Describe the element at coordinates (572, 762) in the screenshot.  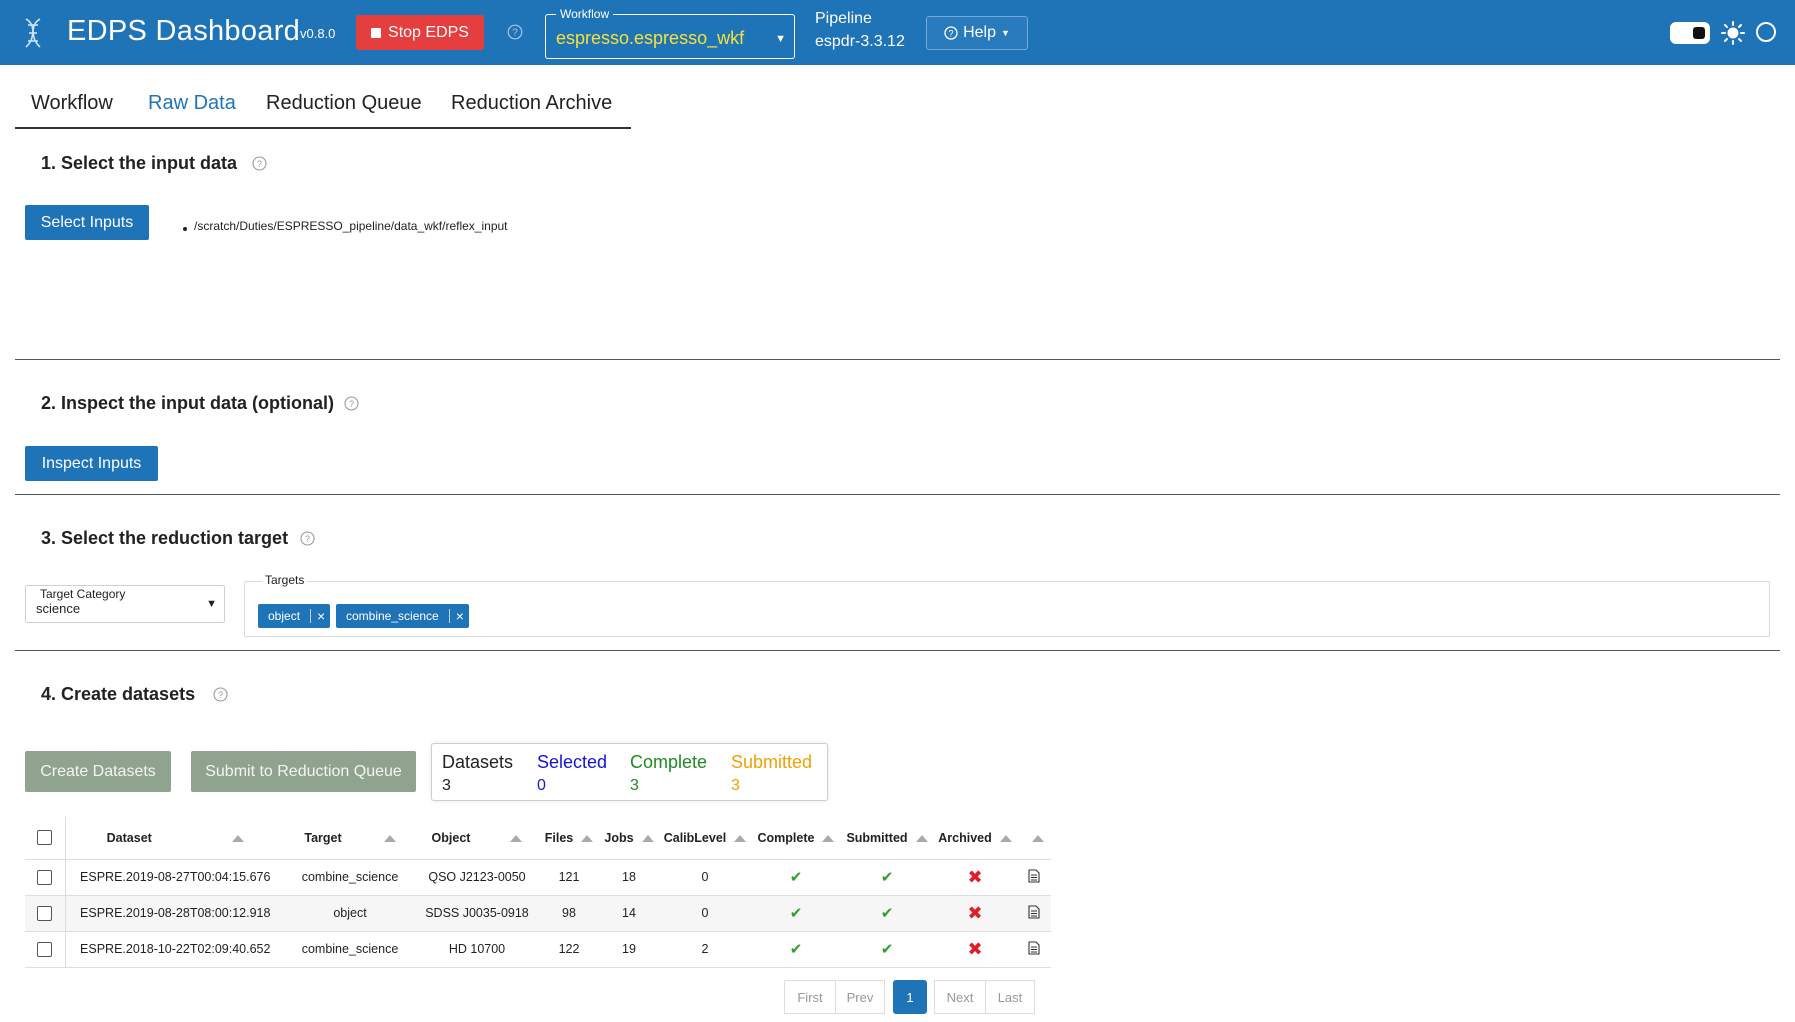
I see `stat-selected-label: Selected` at that location.